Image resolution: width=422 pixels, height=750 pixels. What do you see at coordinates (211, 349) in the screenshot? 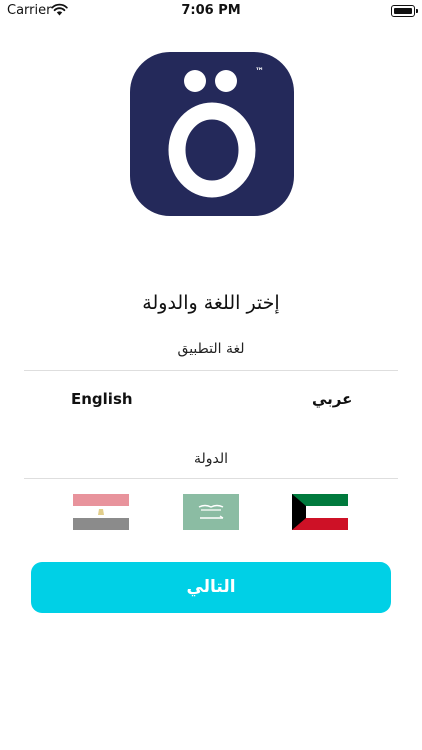
I see `app-language-label: لغة التطبيق` at bounding box center [211, 349].